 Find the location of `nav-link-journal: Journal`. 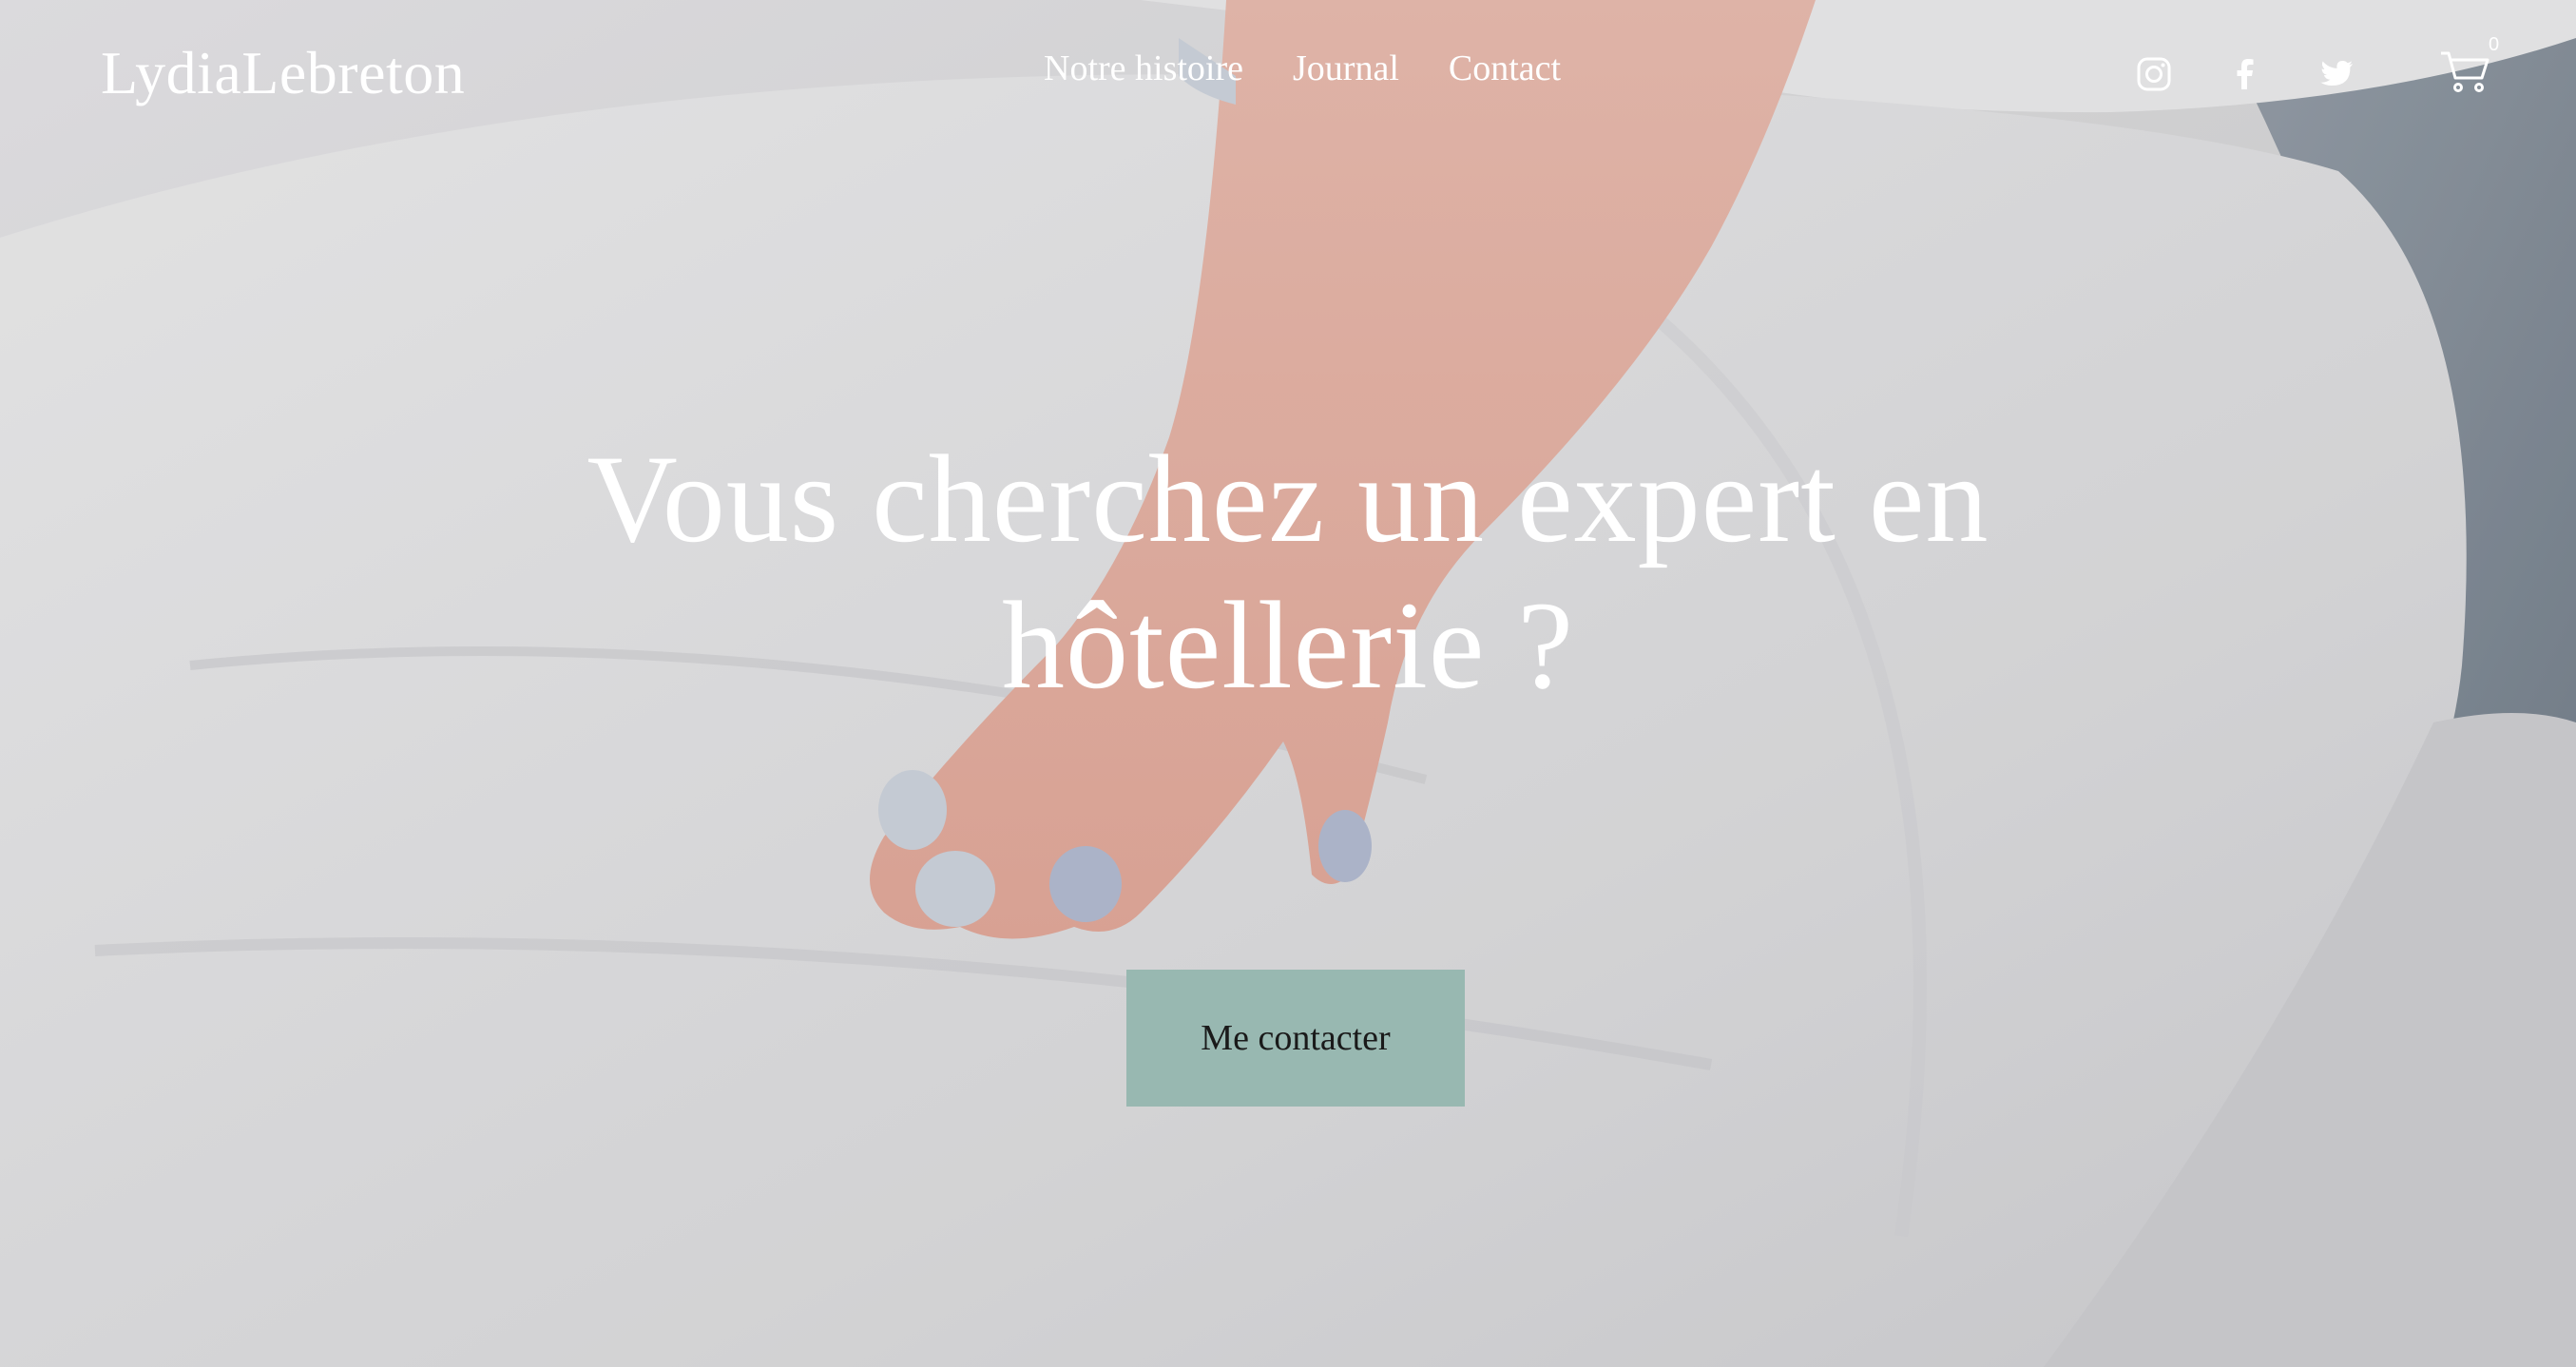

nav-link-journal: Journal is located at coordinates (1346, 68).